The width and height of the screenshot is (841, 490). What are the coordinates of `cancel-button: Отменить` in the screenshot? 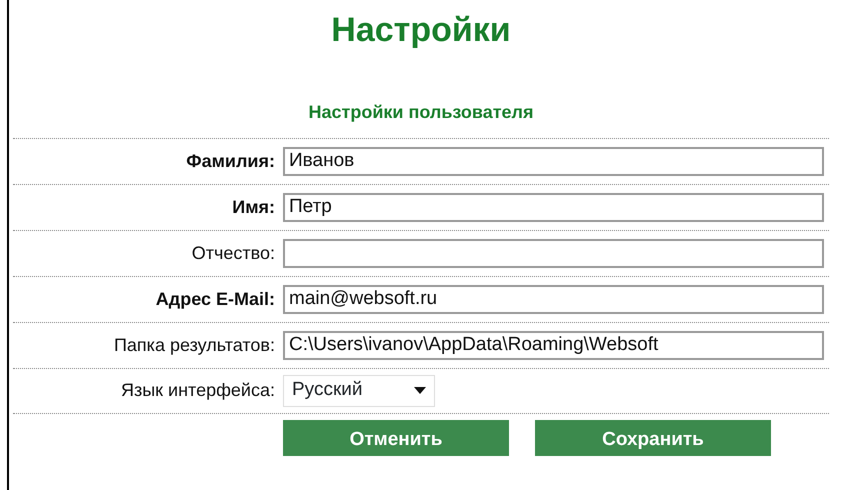 It's located at (396, 438).